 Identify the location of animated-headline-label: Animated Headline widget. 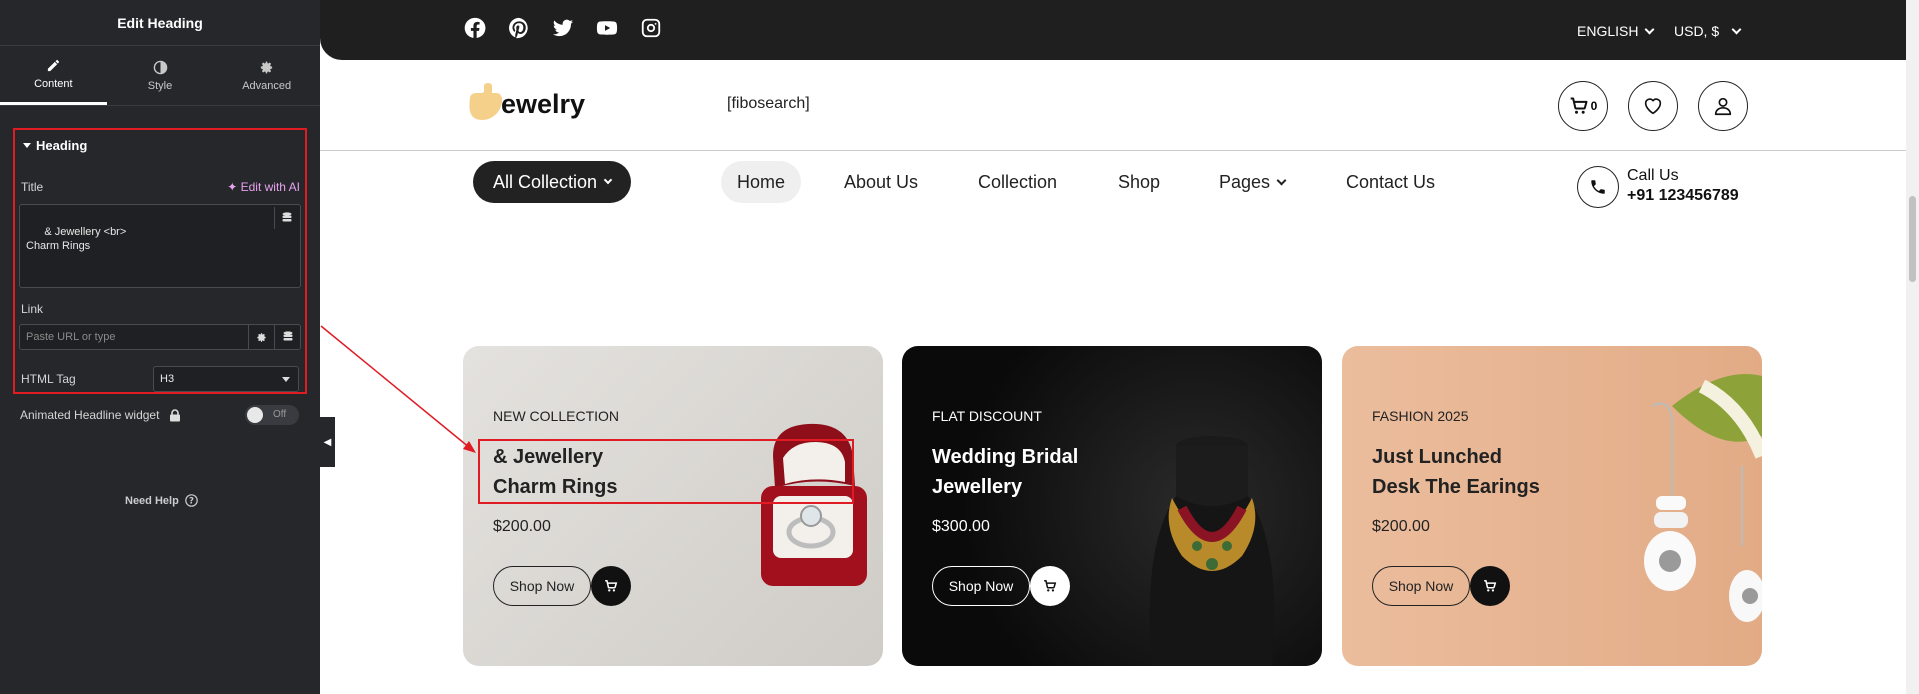
(90, 415).